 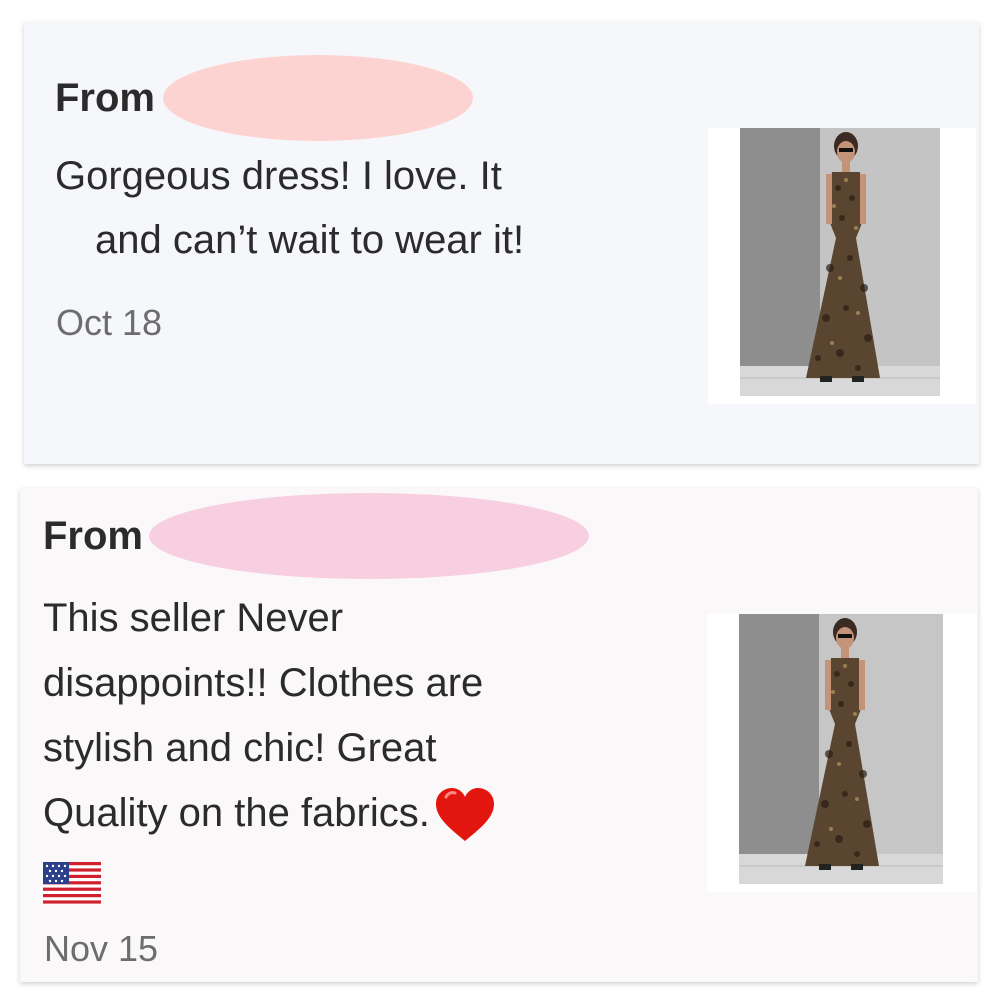 What do you see at coordinates (240, 748) in the screenshot?
I see `review-text-line: stylish and chic! Great` at bounding box center [240, 748].